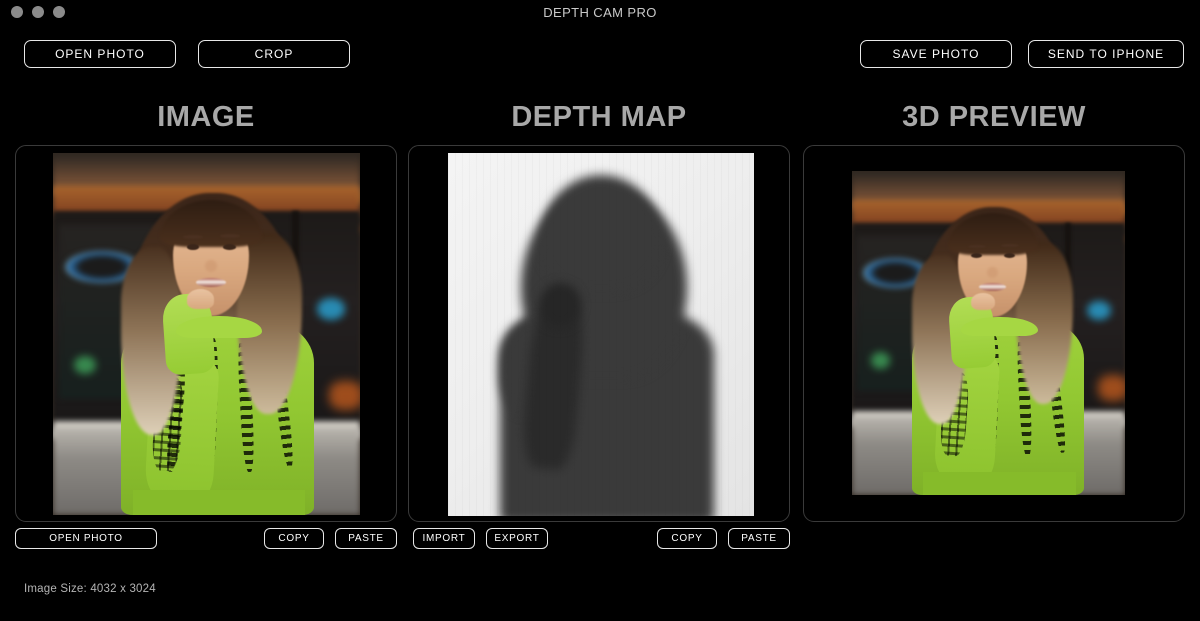 This screenshot has width=1200, height=621. What do you see at coordinates (999, 326) in the screenshot?
I see `preview-subject-sweater-collar` at bounding box center [999, 326].